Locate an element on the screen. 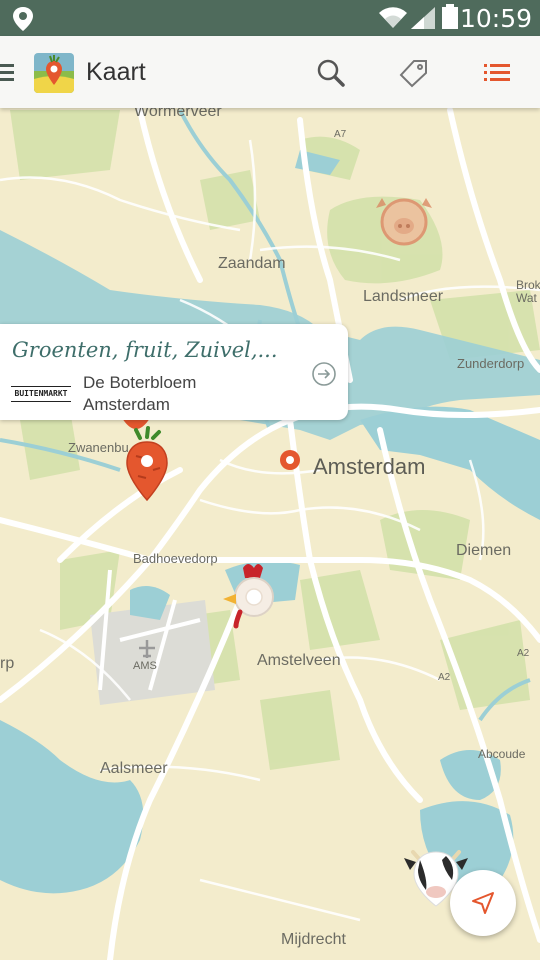 The height and width of the screenshot is (960, 540). page-title: Kaart is located at coordinates (116, 72).